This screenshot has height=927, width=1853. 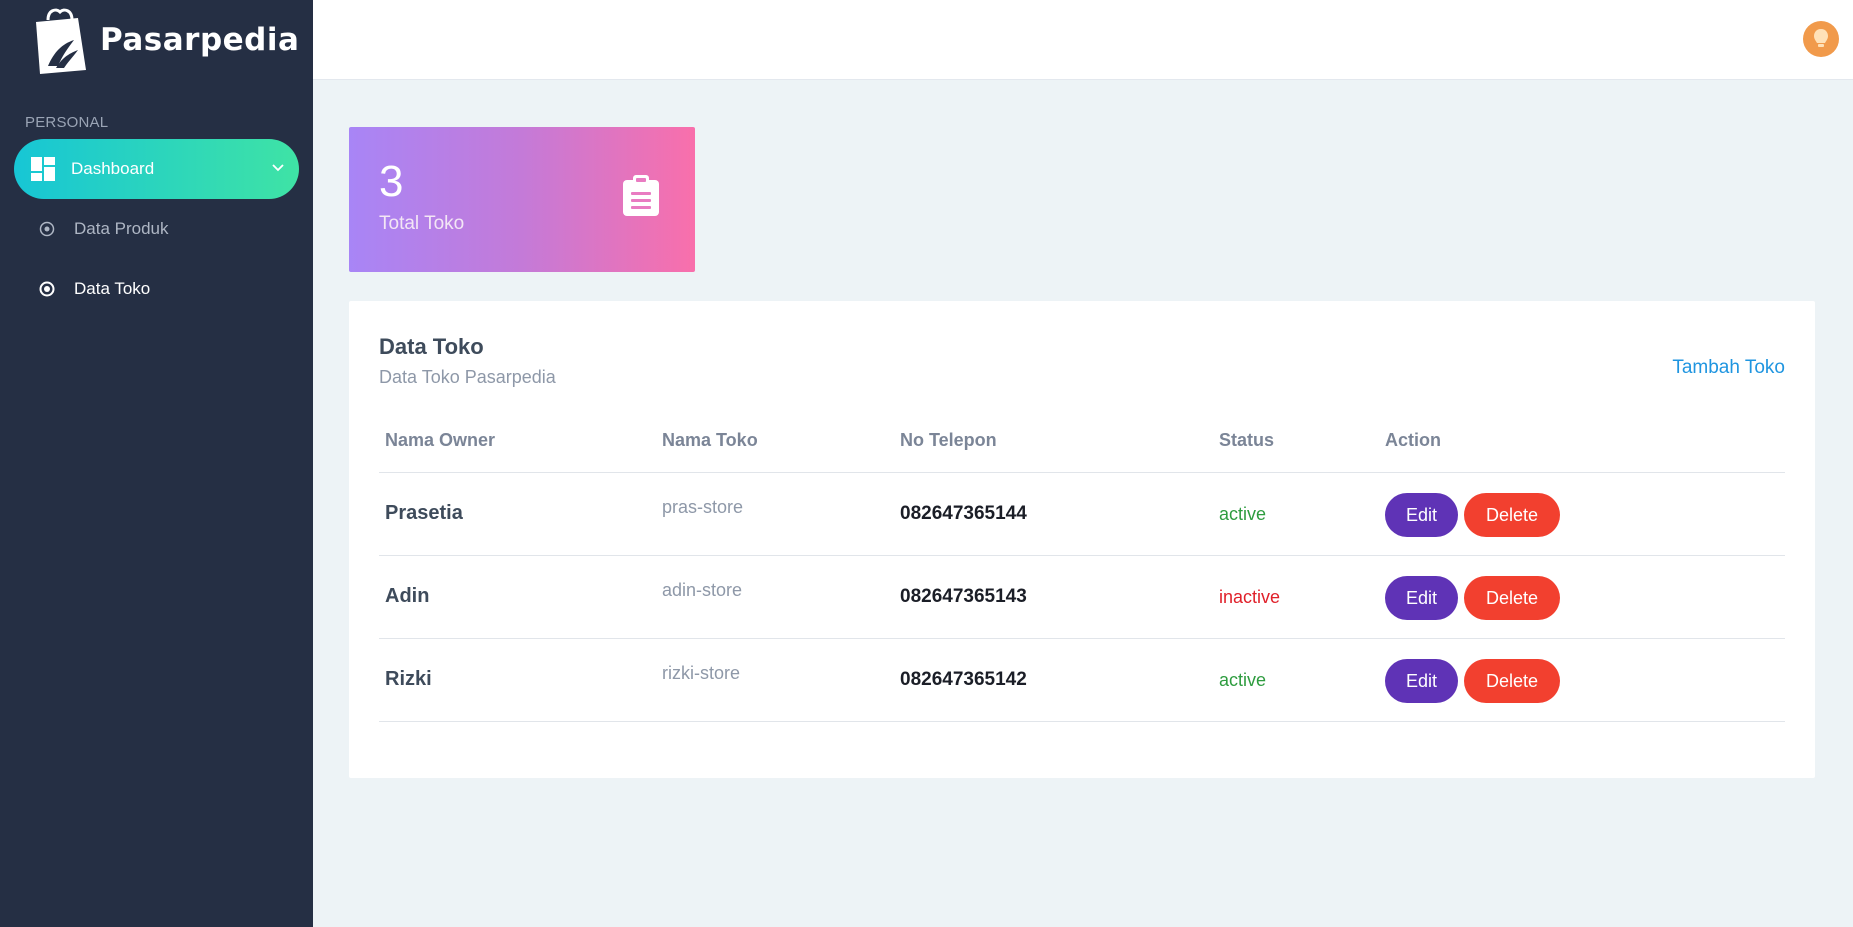 What do you see at coordinates (1413, 440) in the screenshot?
I see `column-header: Action` at bounding box center [1413, 440].